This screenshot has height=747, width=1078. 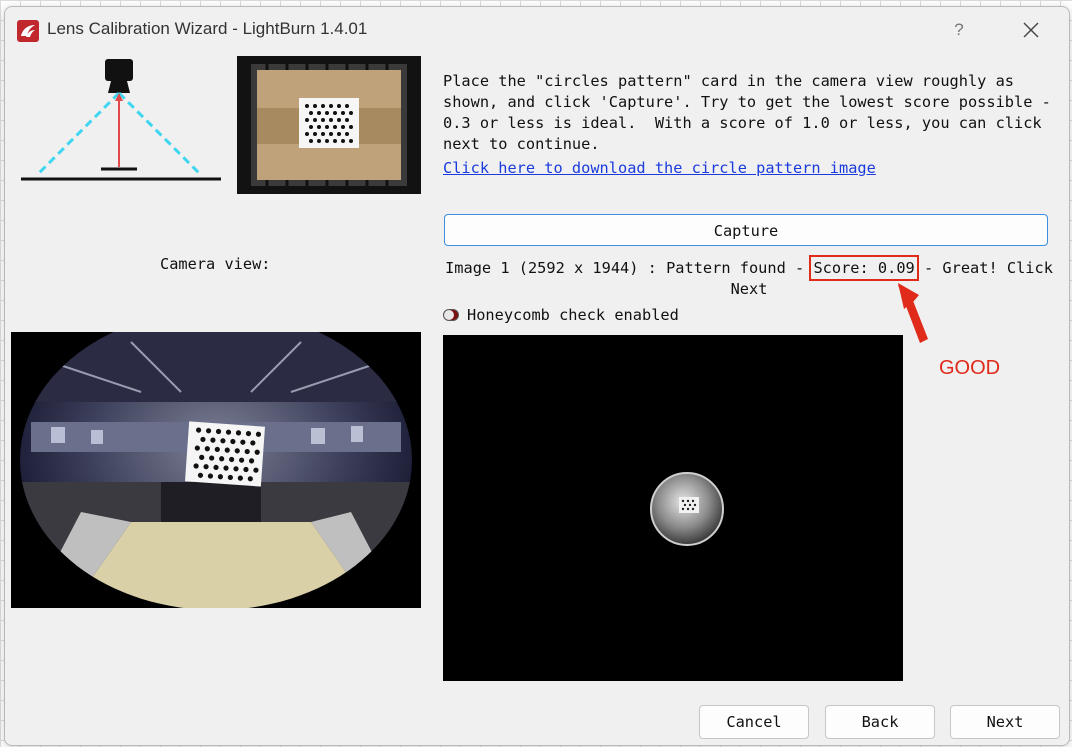 What do you see at coordinates (451, 315) in the screenshot?
I see `honeycomb-toggle` at bounding box center [451, 315].